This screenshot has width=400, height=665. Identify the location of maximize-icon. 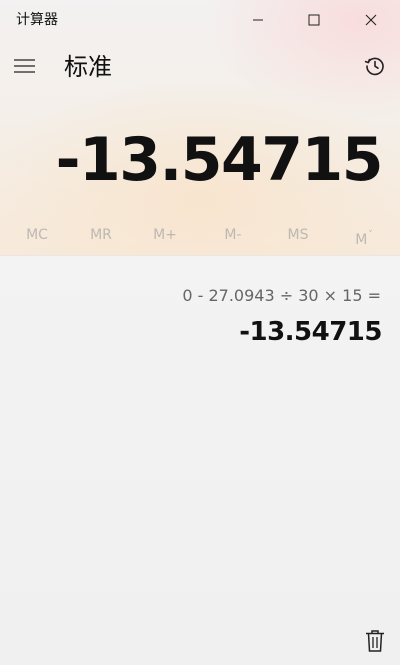
(314, 20).